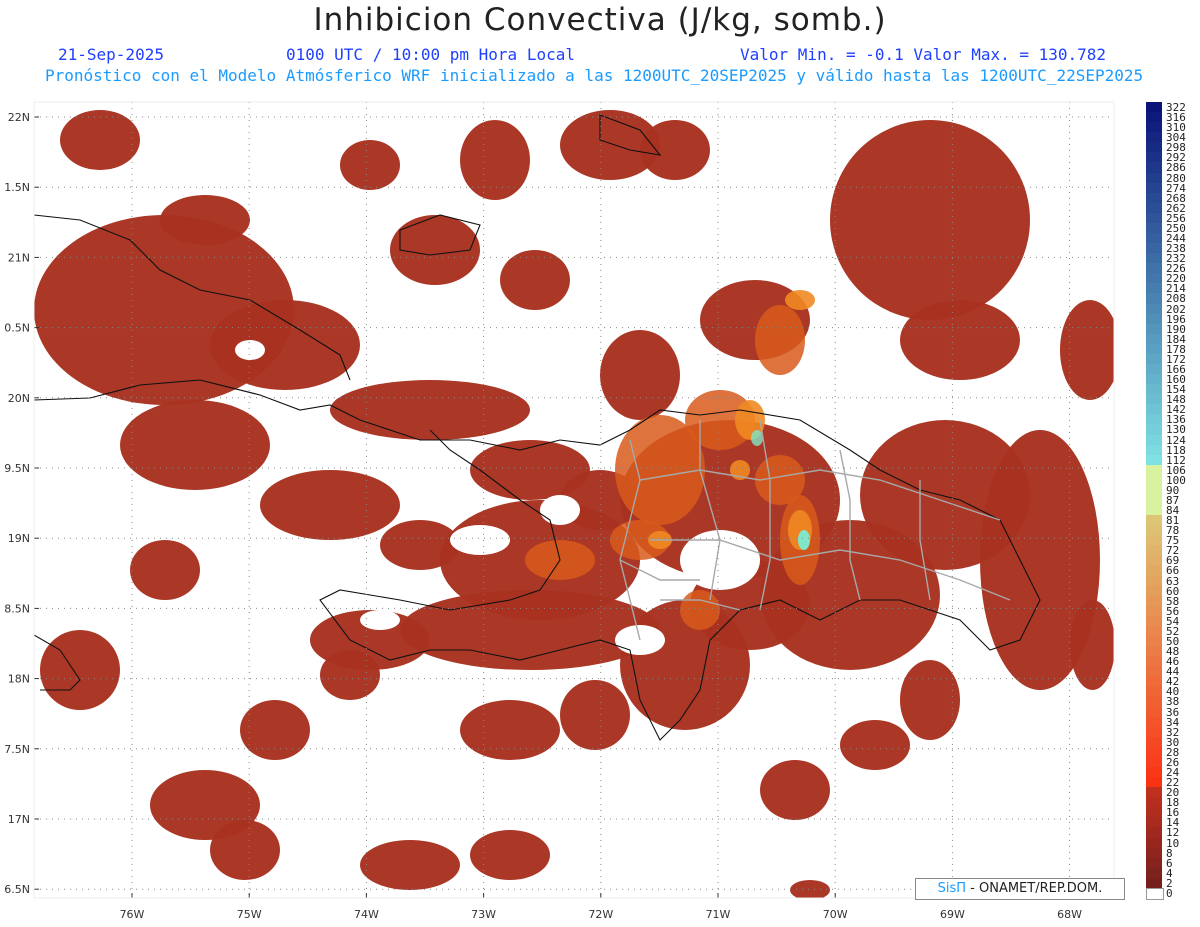  I want to click on longitude-label: 71W, so click(718, 914).